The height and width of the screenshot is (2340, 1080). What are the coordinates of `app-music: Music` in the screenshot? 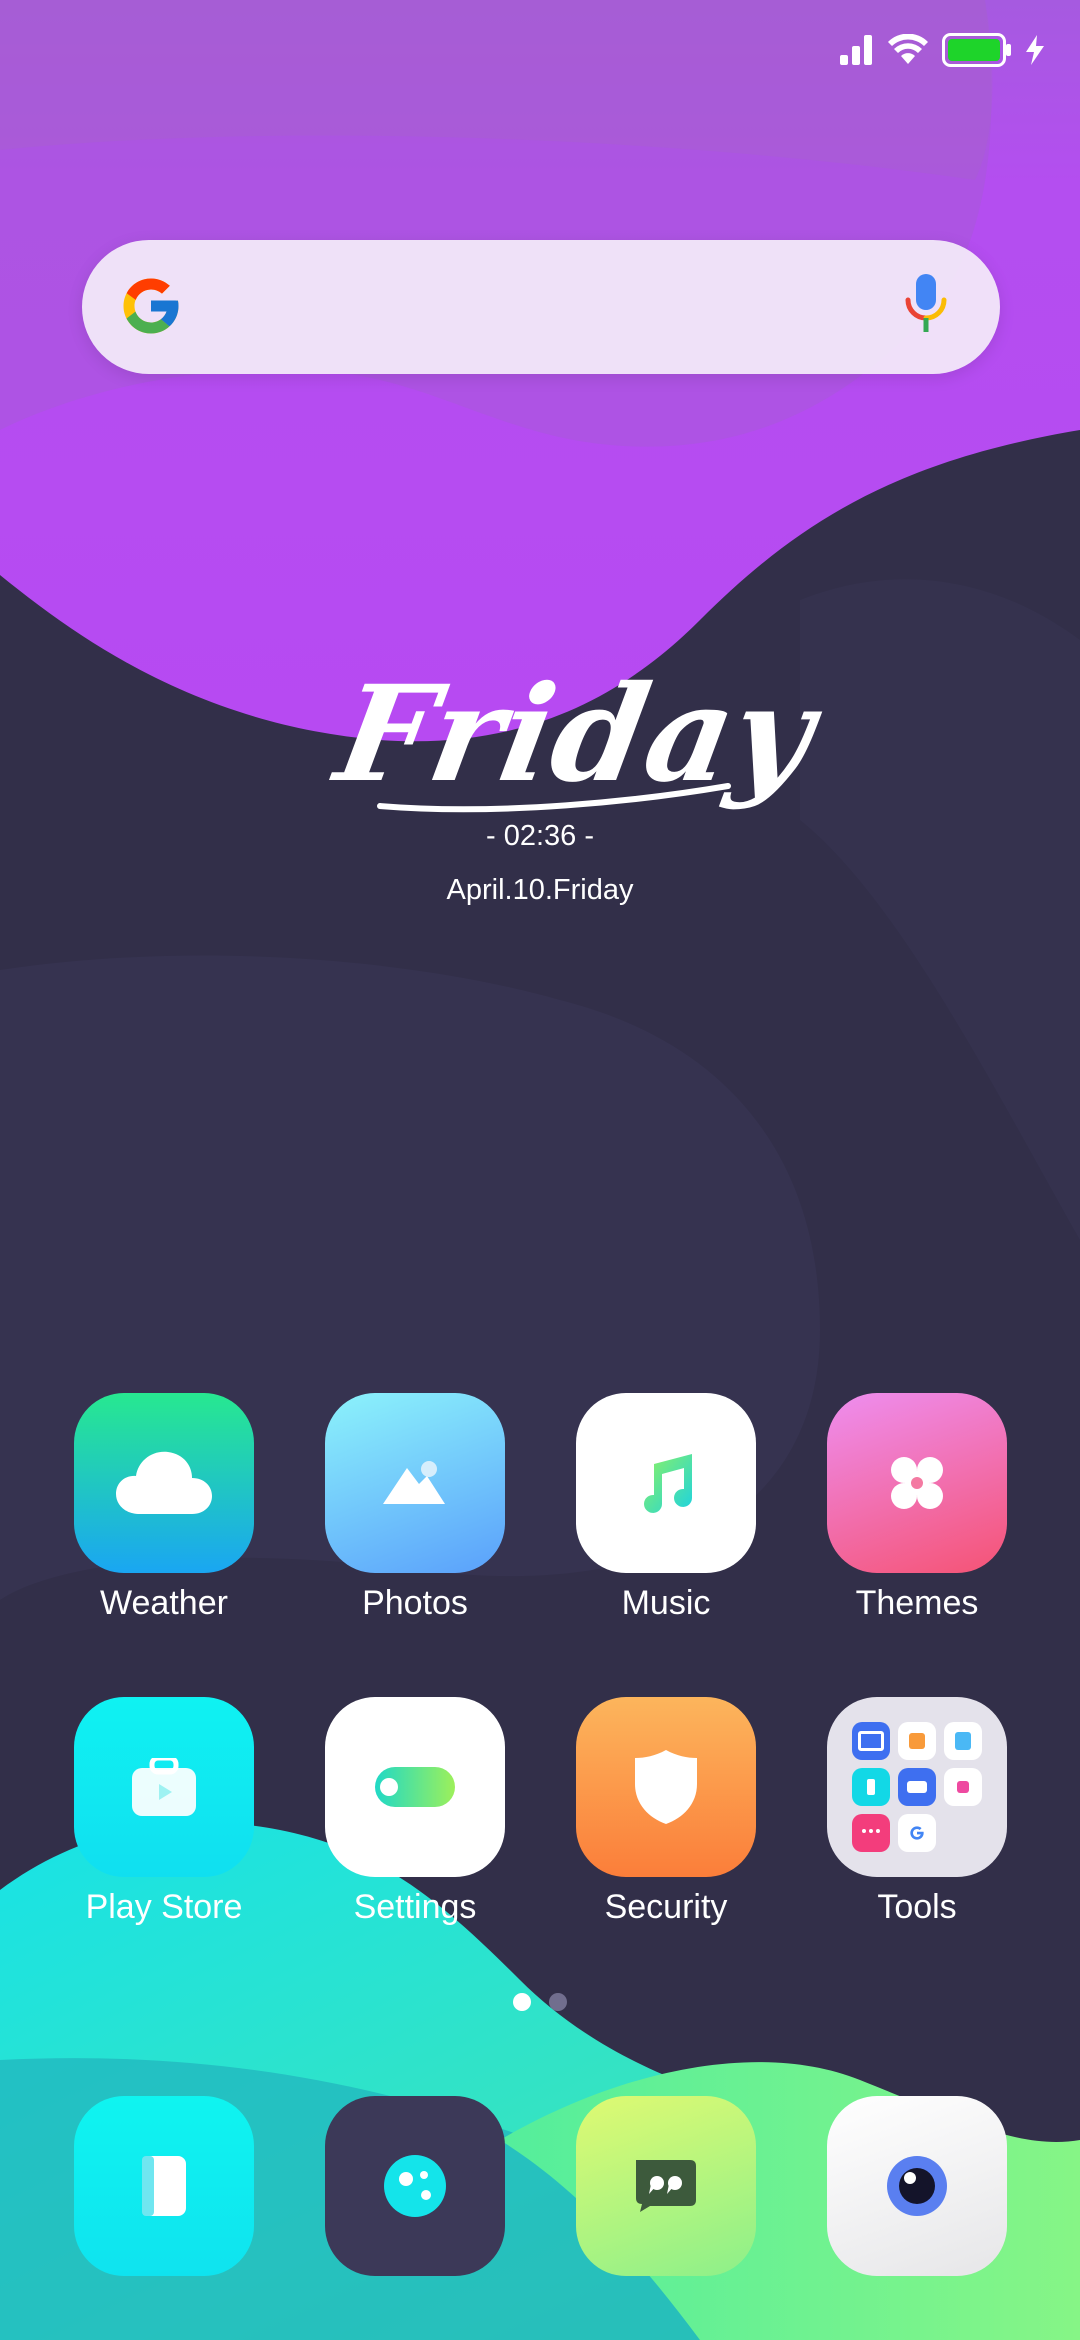 It's located at (666, 1509).